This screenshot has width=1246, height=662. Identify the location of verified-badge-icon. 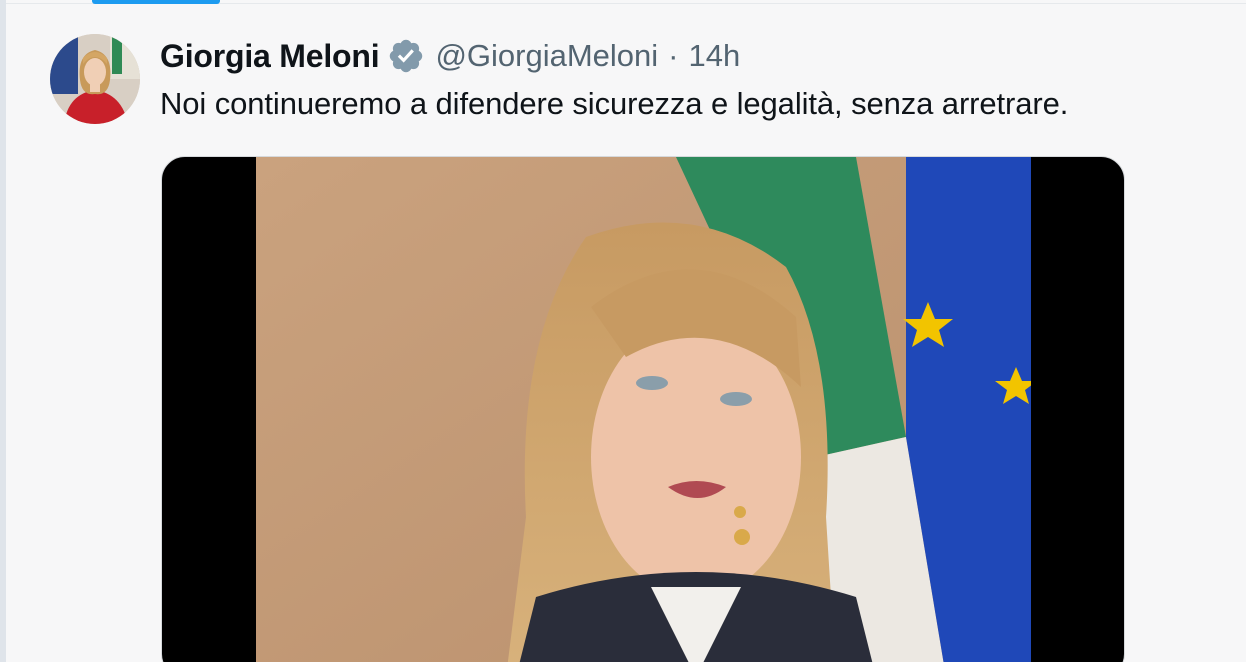
(406, 56).